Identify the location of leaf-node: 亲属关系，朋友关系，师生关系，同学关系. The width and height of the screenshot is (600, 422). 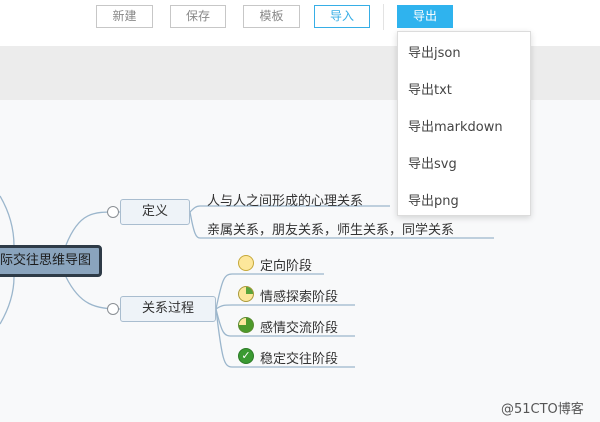
(330, 228).